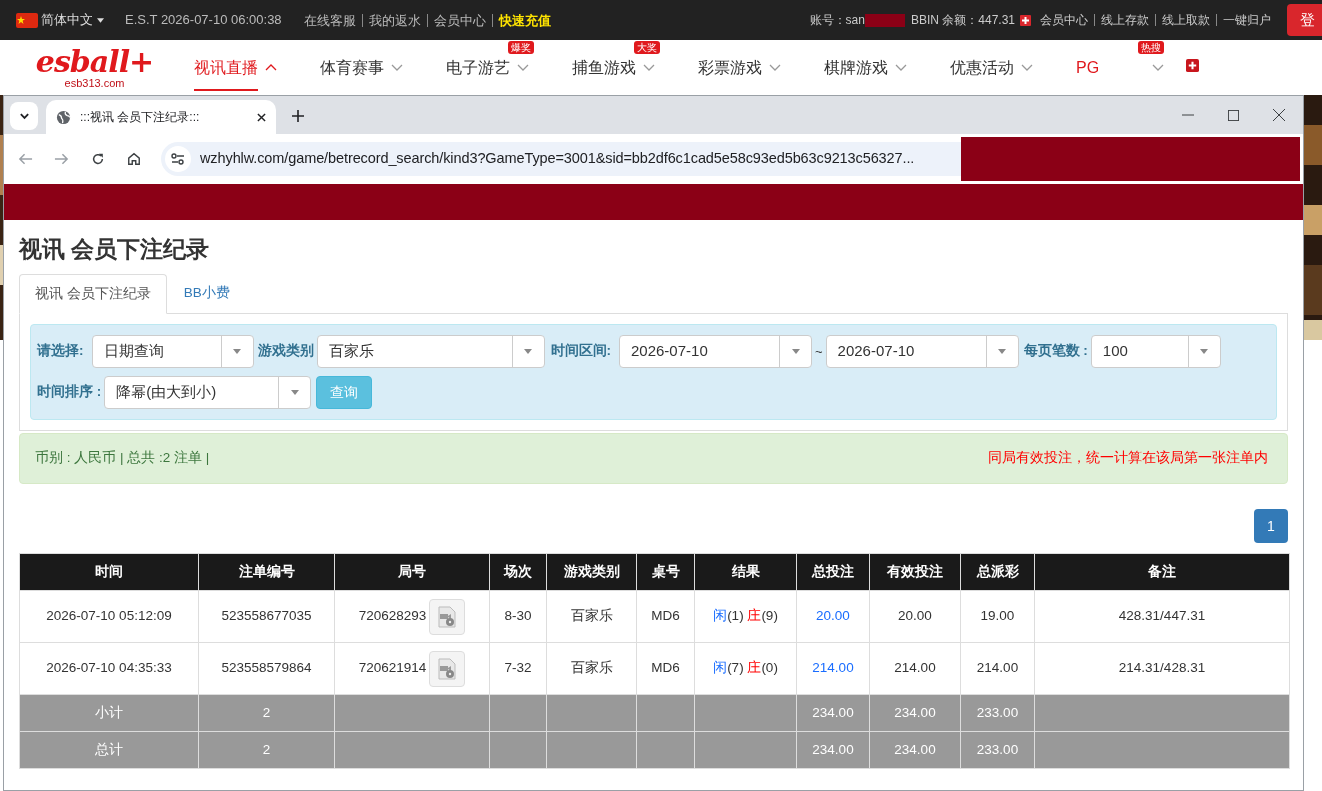 The image size is (1322, 791). I want to click on field-label: 每页笔数 :, so click(1055, 351).